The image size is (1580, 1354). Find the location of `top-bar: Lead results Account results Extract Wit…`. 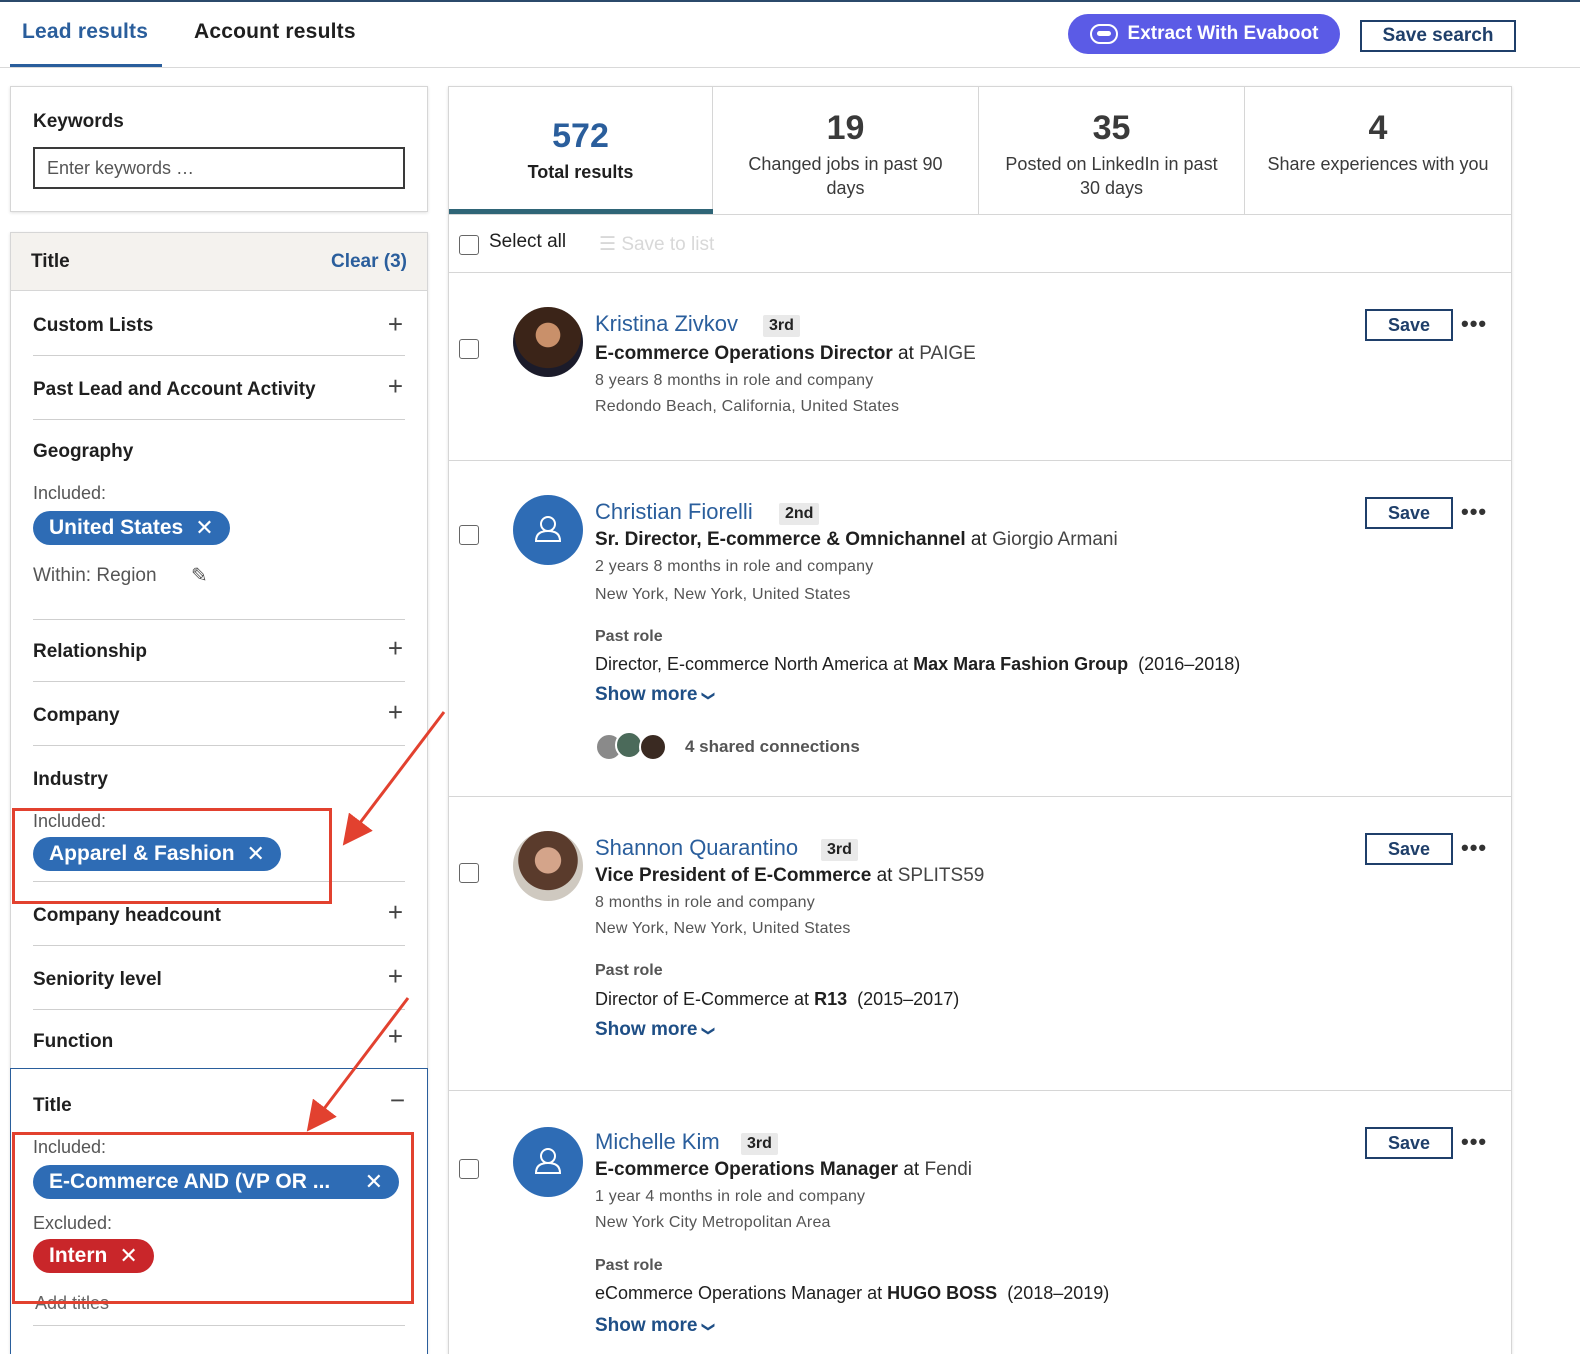

top-bar: Lead results Account results Extract Wit… is located at coordinates (790, 34).